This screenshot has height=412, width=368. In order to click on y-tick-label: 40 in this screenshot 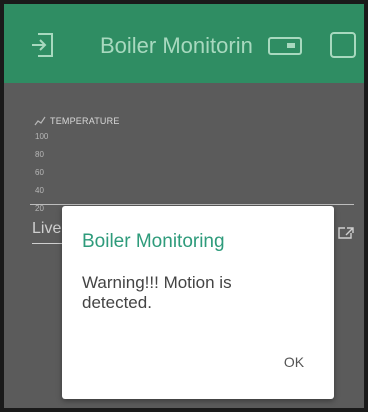, I will do `click(39, 190)`.